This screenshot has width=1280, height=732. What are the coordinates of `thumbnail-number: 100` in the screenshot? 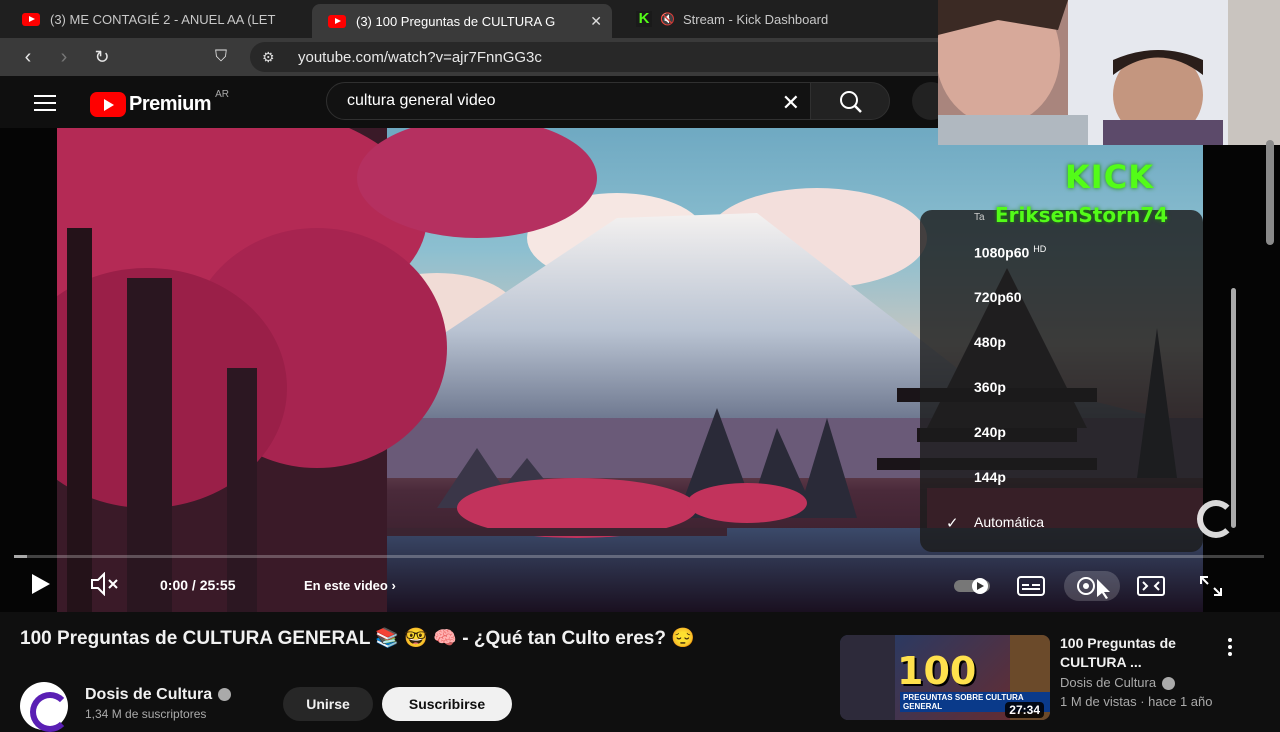 It's located at (937, 671).